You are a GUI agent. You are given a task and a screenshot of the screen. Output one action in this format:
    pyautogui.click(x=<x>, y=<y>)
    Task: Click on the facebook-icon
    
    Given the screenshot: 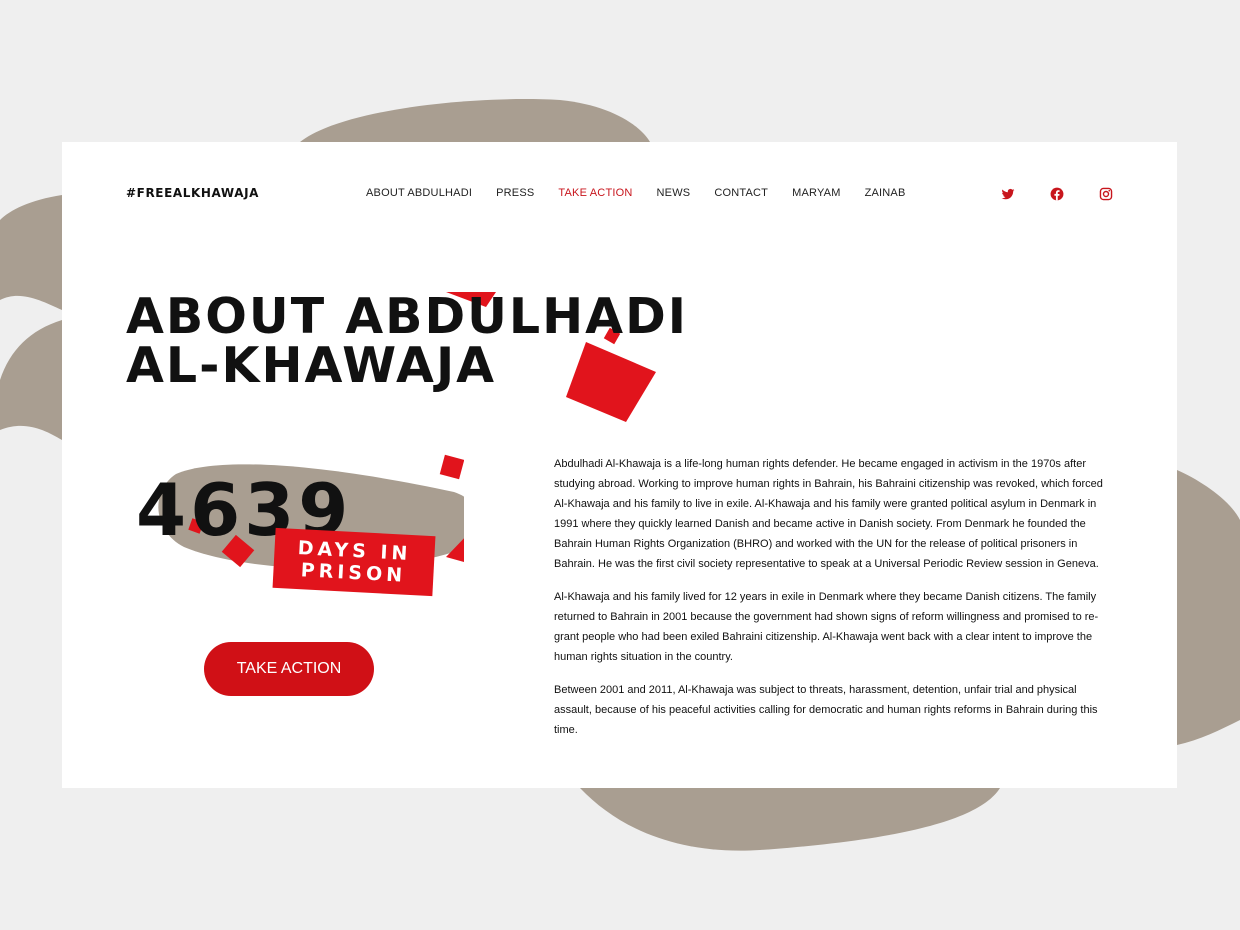 What is the action you would take?
    pyautogui.click(x=1057, y=194)
    